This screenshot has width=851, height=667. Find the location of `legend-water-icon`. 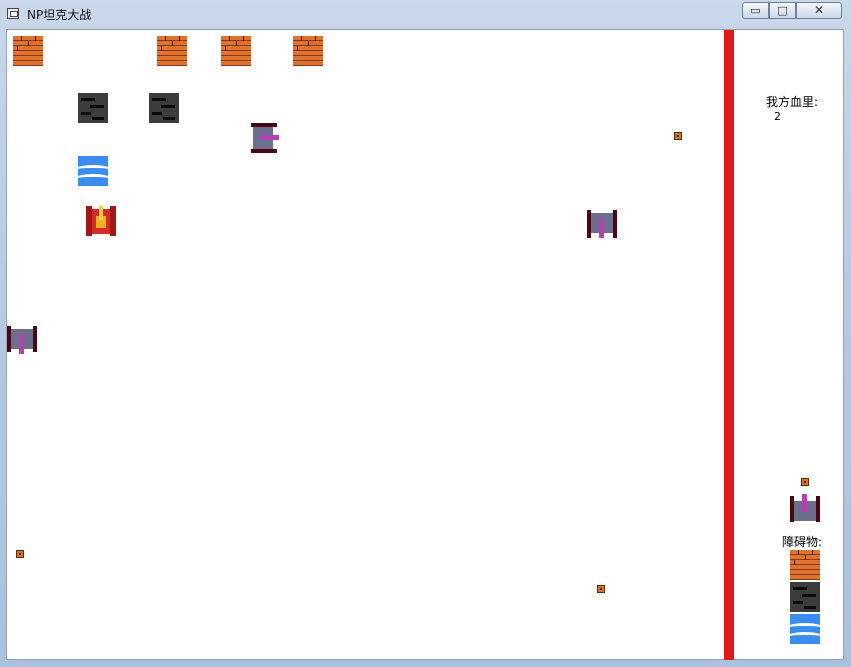

legend-water-icon is located at coordinates (805, 629).